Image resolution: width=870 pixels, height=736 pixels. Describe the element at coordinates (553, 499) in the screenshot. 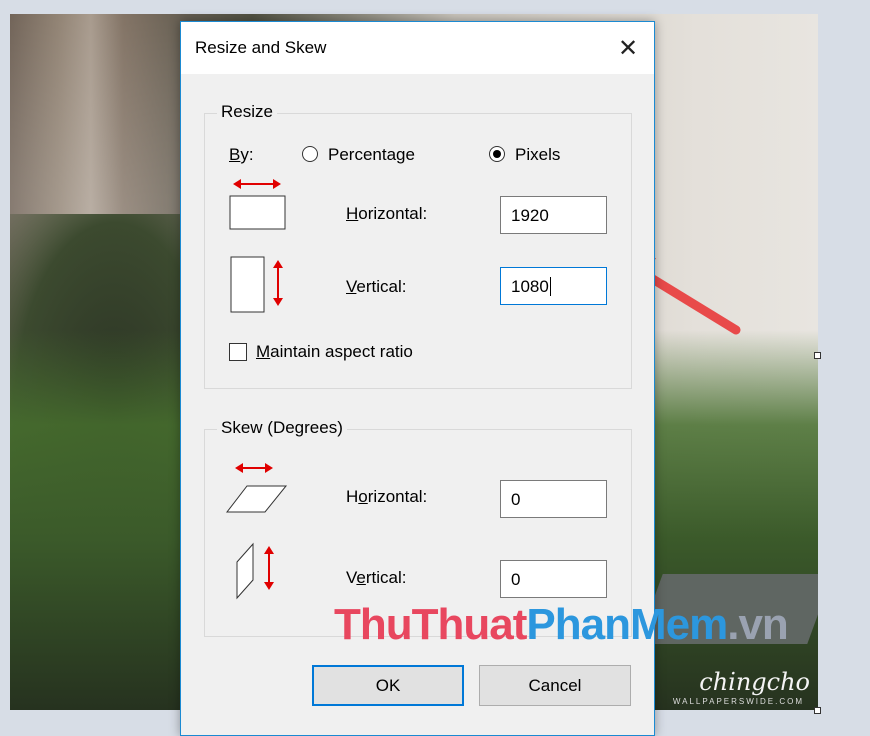

I see `skew-horizontal-input: 0` at that location.